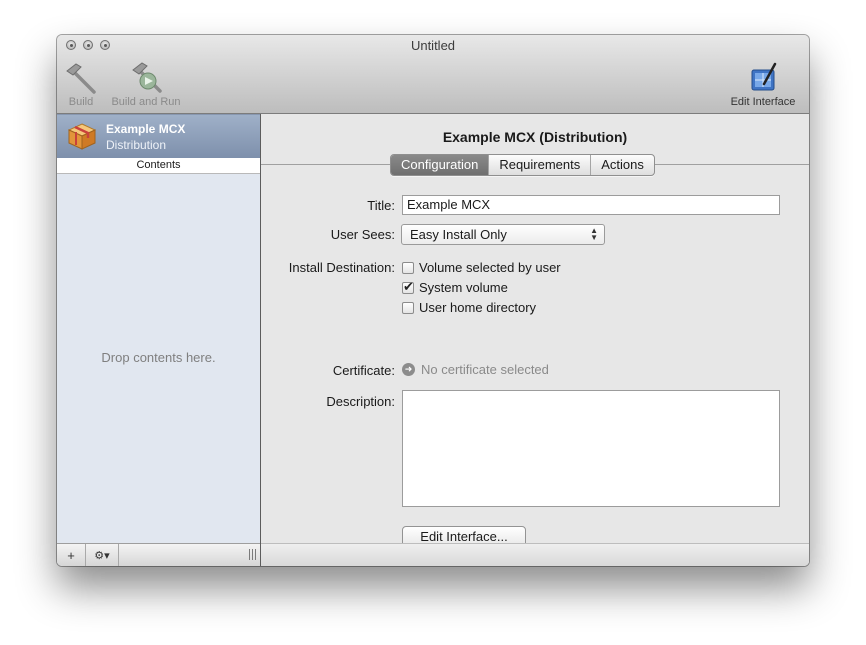  Describe the element at coordinates (252, 554) in the screenshot. I see `resize-grip-icon` at that location.